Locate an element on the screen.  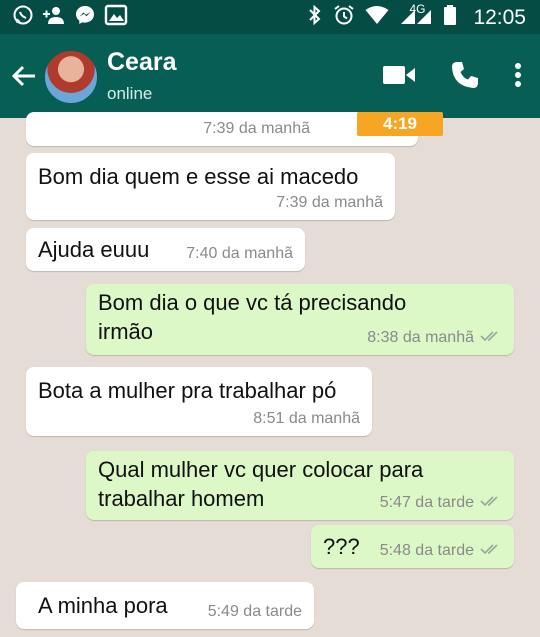
gallery-icon is located at coordinates (116, 17).